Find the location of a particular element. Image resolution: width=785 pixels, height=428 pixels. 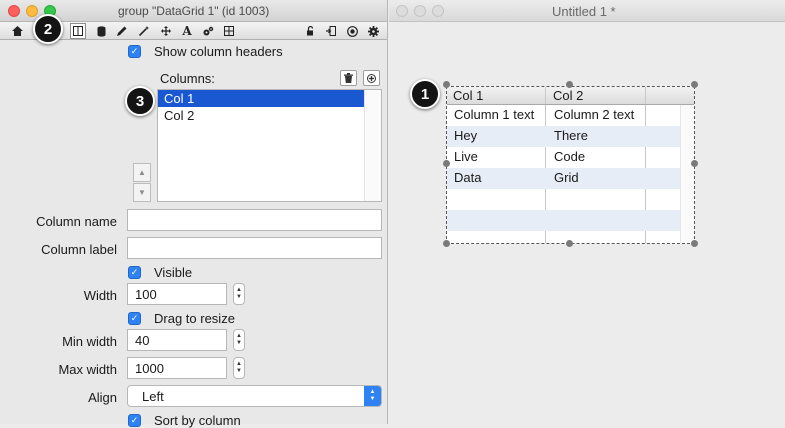

callout-badge-1: 1 is located at coordinates (425, 94).